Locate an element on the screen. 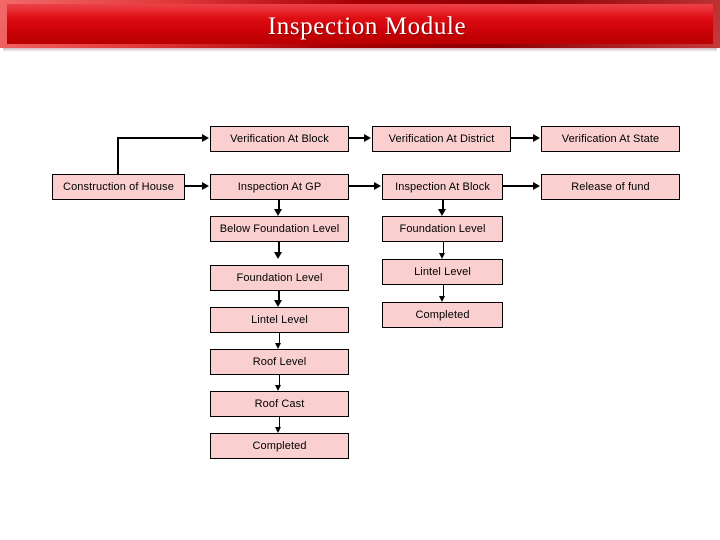 The height and width of the screenshot is (540, 720). title-banner: Inspection Module is located at coordinates (360, 24).